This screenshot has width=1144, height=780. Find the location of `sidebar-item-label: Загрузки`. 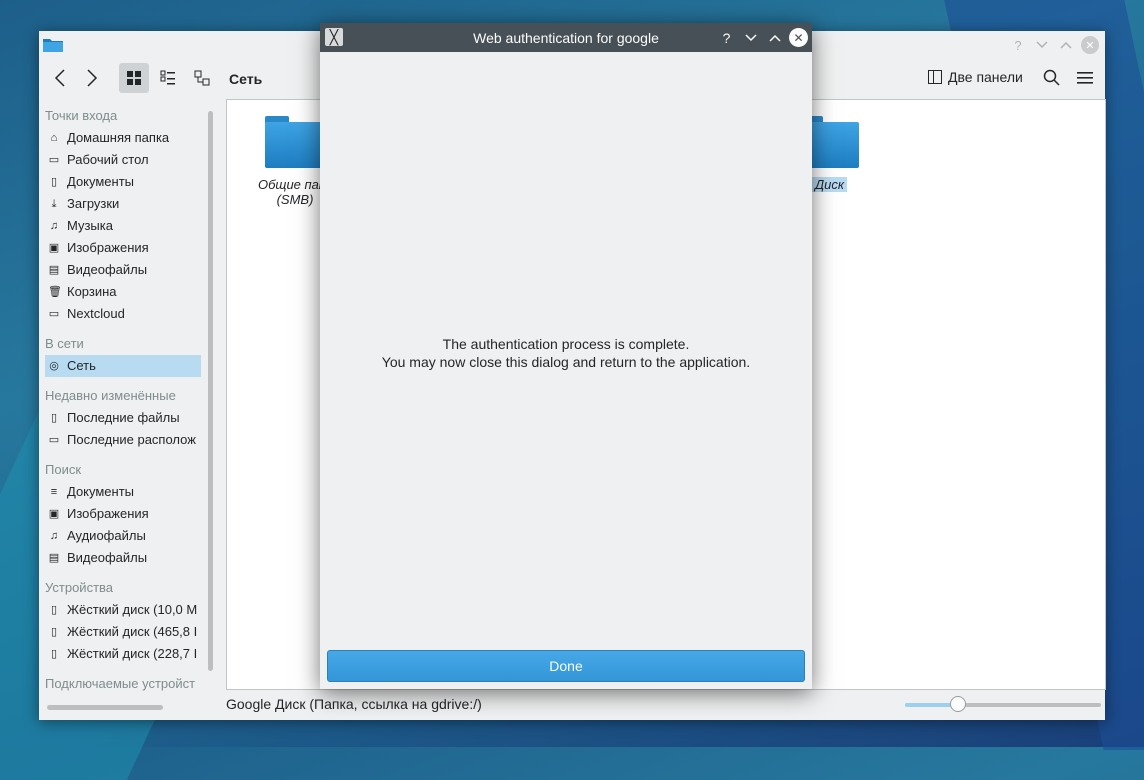

sidebar-item-label: Загрузки is located at coordinates (93, 203).